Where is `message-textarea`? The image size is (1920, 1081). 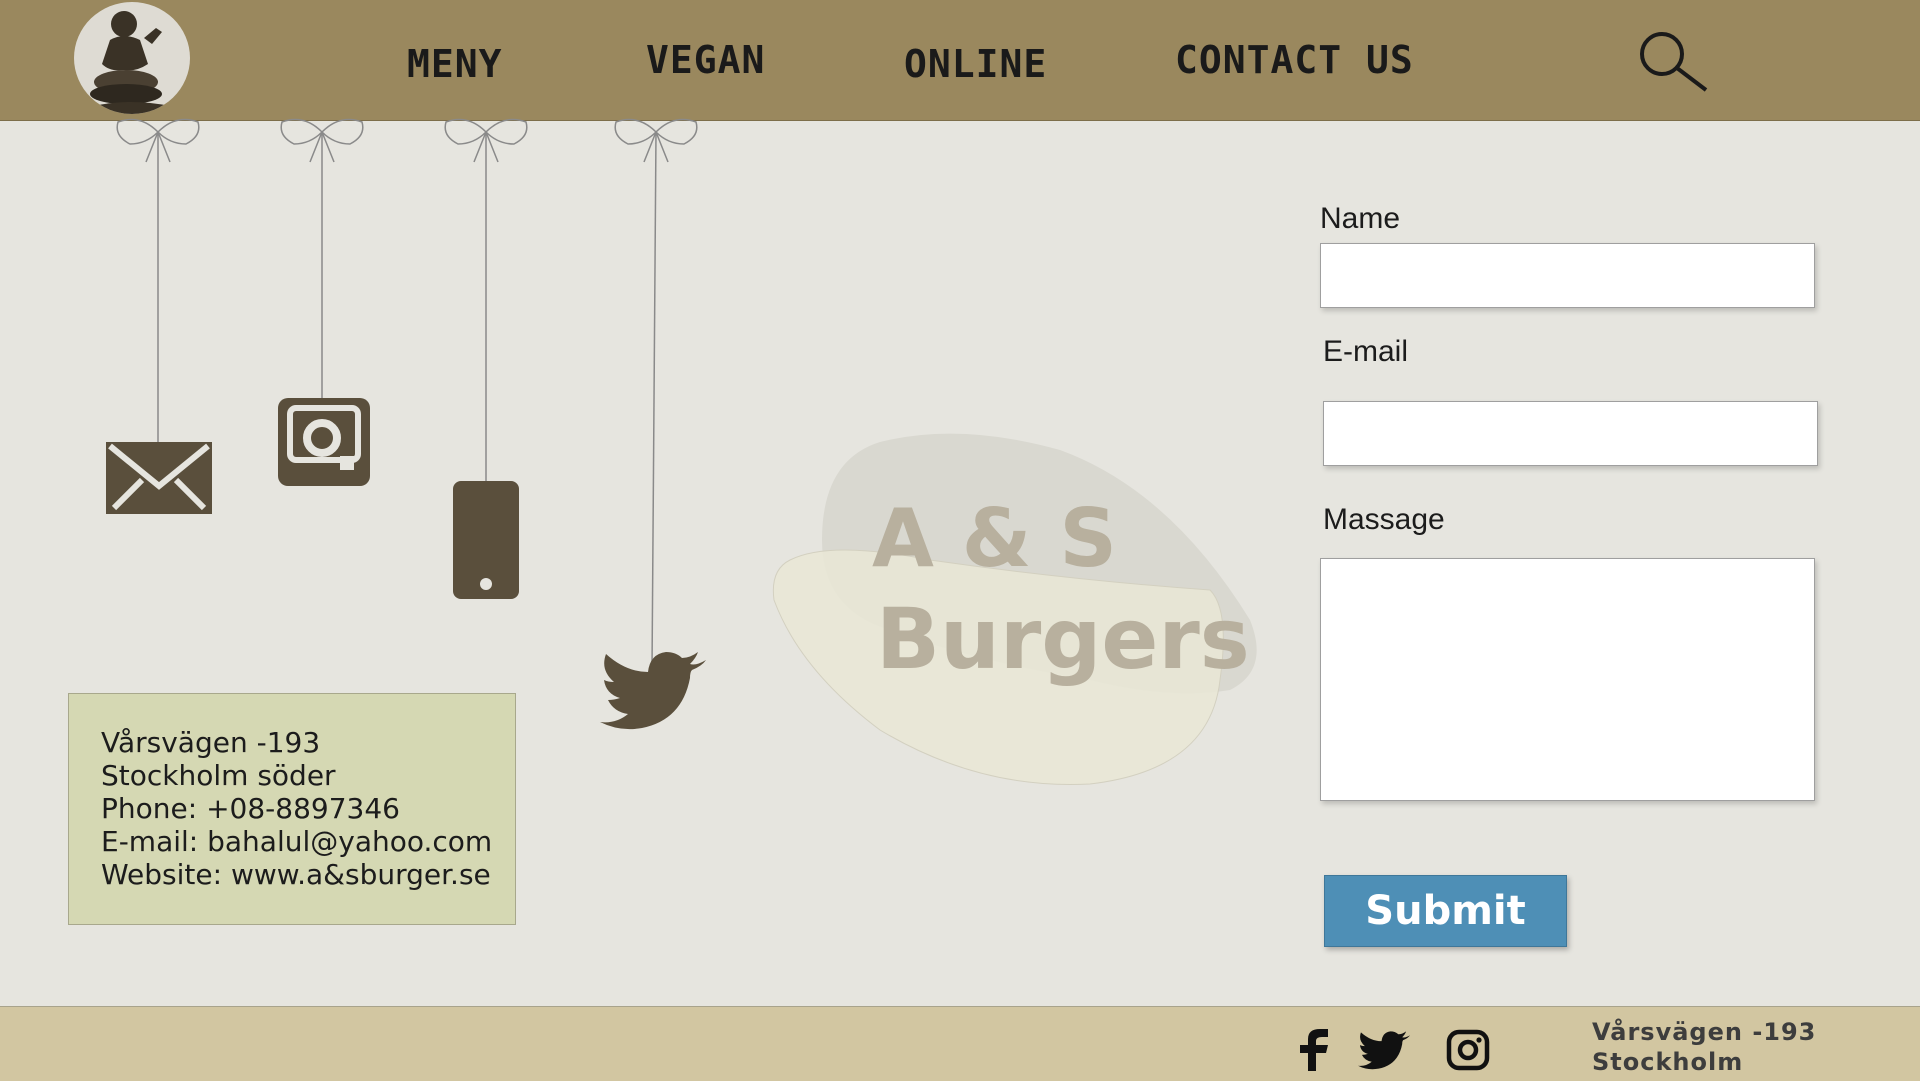 message-textarea is located at coordinates (1567, 679).